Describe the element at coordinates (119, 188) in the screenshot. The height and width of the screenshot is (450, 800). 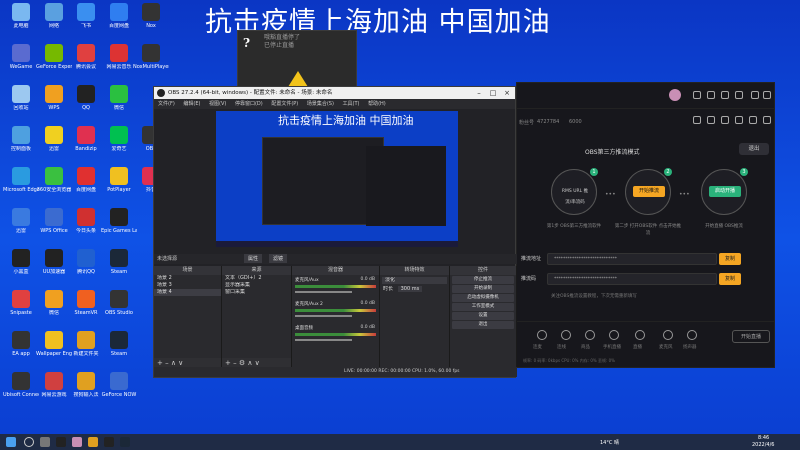
I see `desktop-icon: PotPlayer` at that location.